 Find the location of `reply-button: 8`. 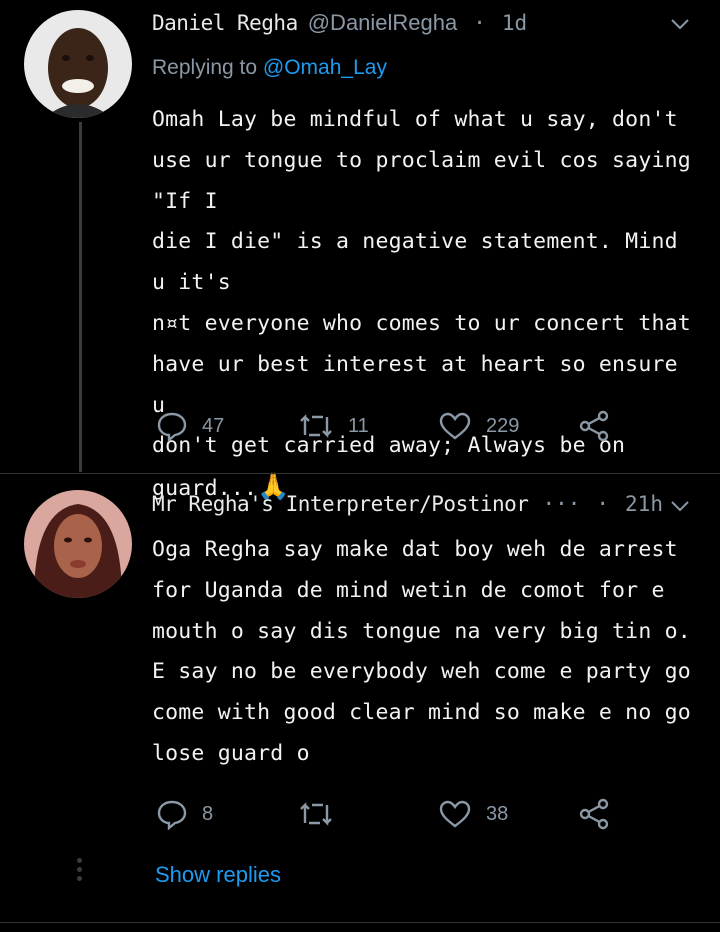

reply-button: 8 is located at coordinates (184, 814).